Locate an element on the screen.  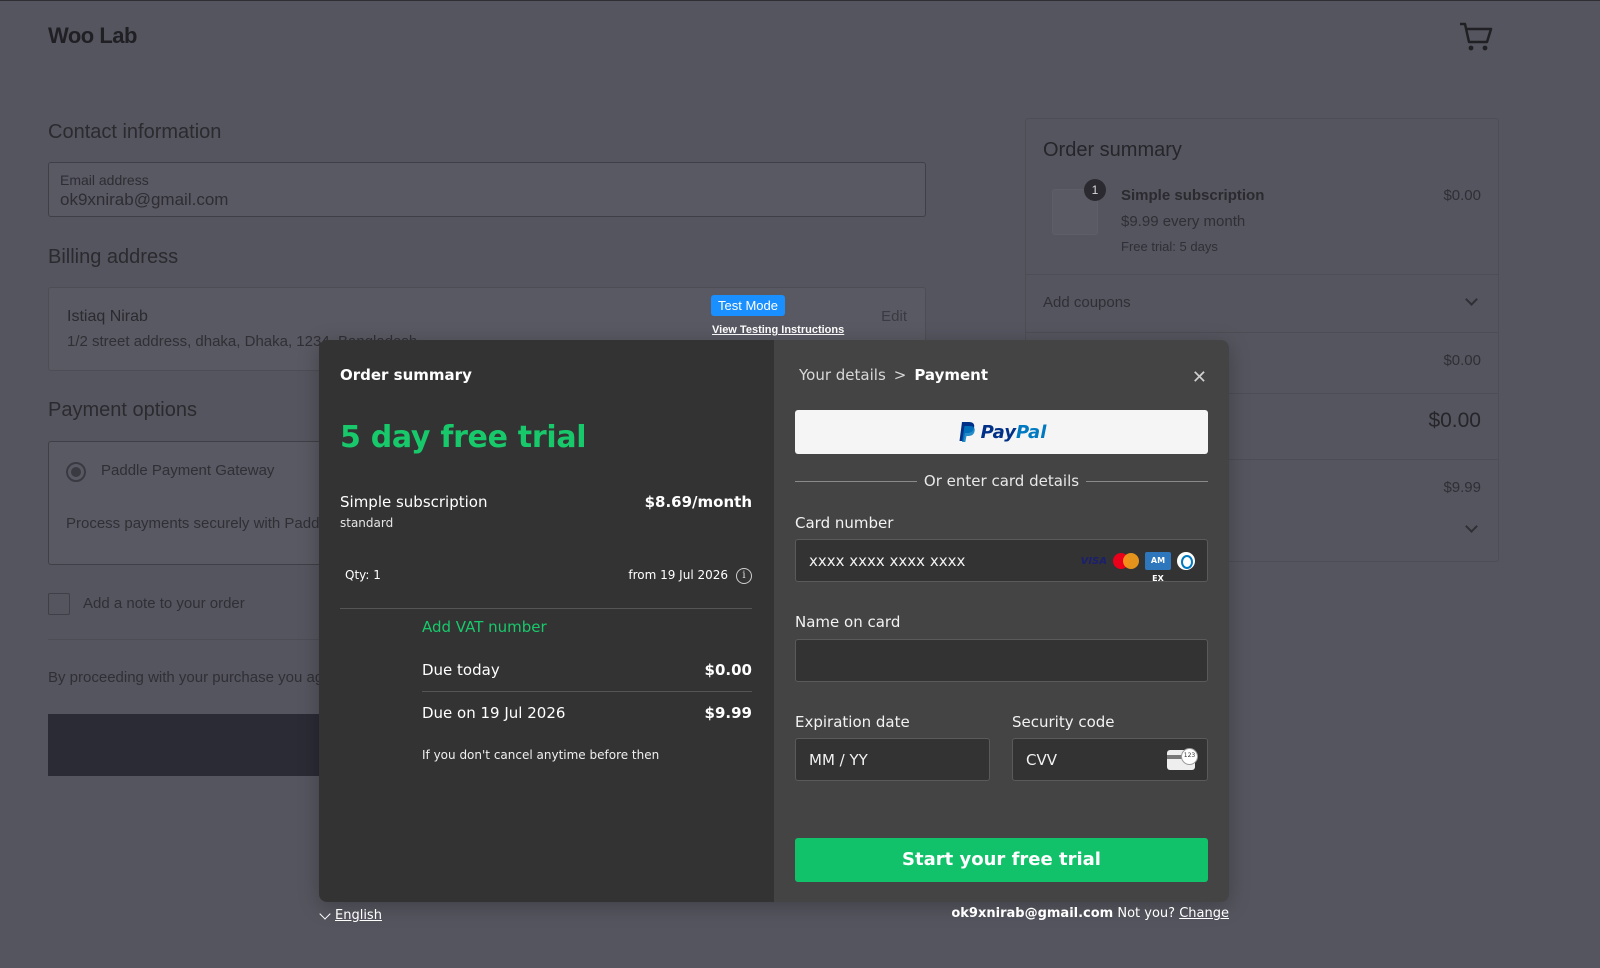
cart-icon is located at coordinates (1476, 37).